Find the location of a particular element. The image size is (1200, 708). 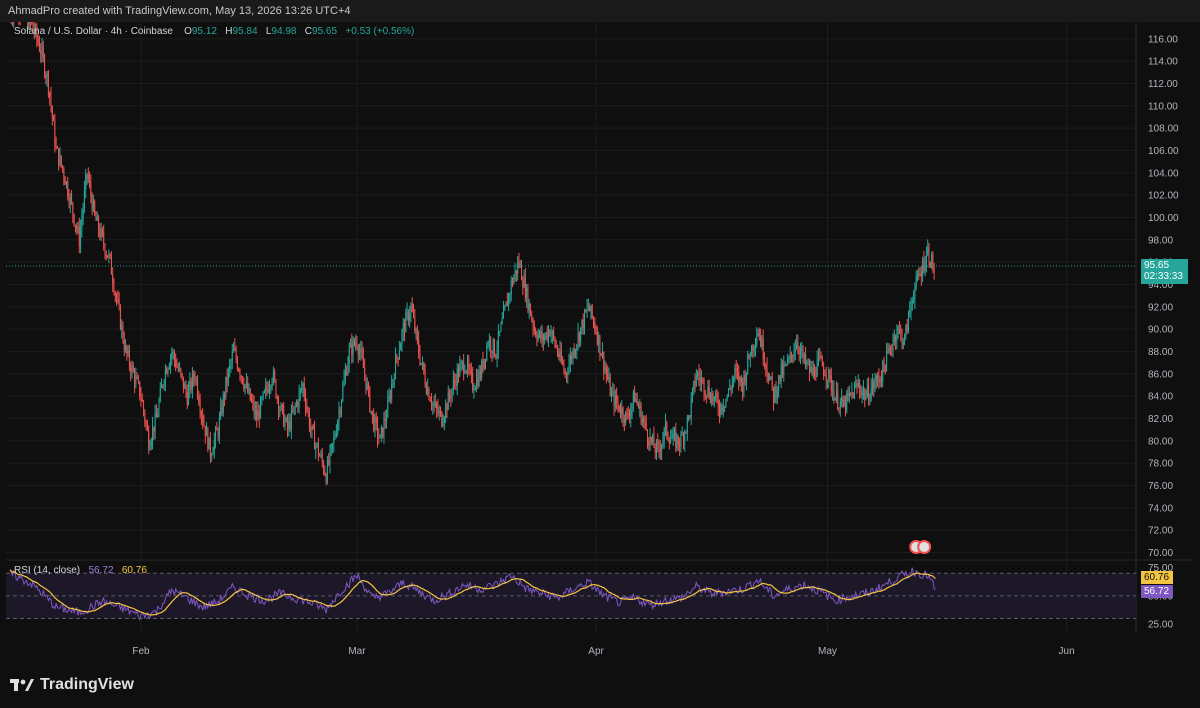

close-value: 95.65 is located at coordinates (325, 31).